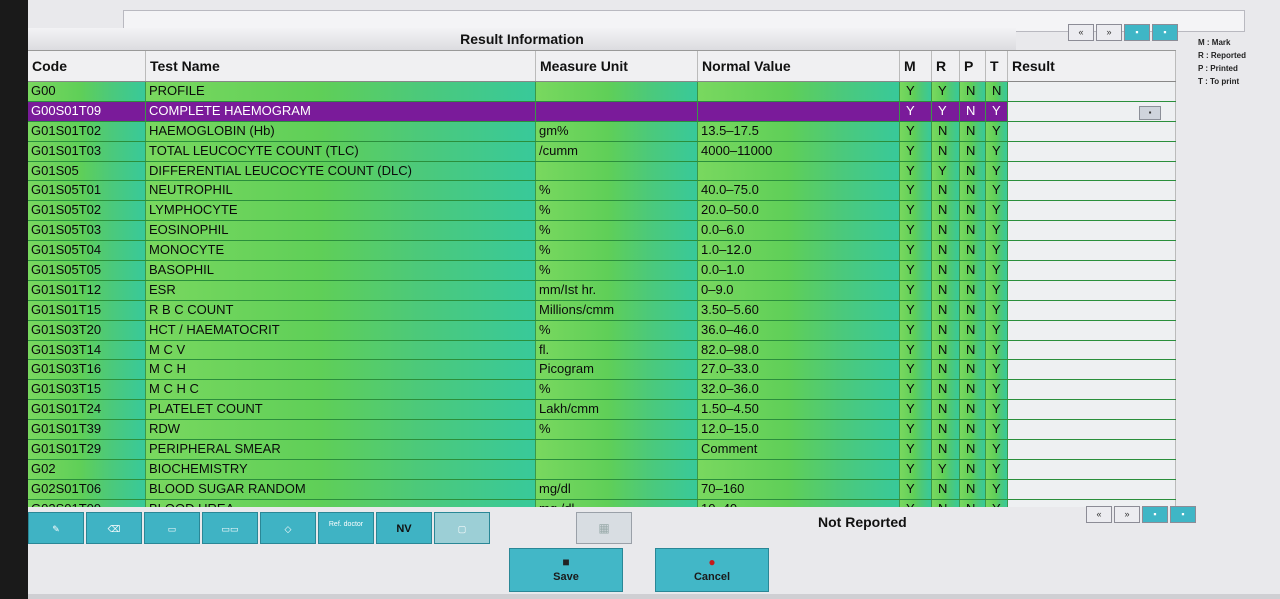  Describe the element at coordinates (1150, 112) in the screenshot. I see `result-edit-button: ▪` at that location.